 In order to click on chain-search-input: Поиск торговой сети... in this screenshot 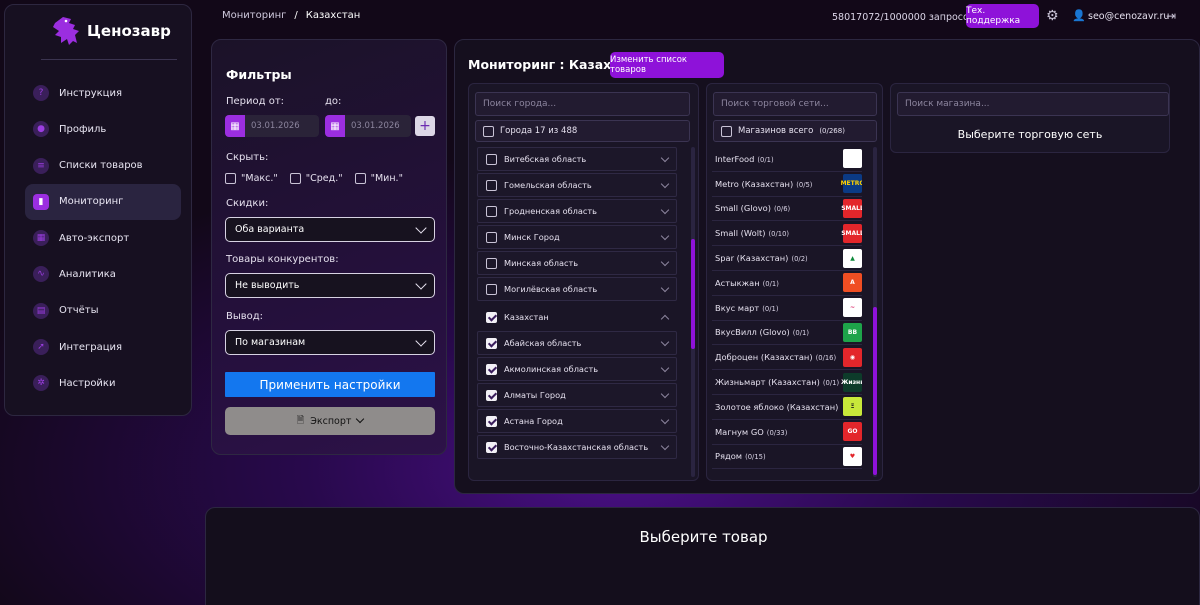, I will do `click(795, 104)`.